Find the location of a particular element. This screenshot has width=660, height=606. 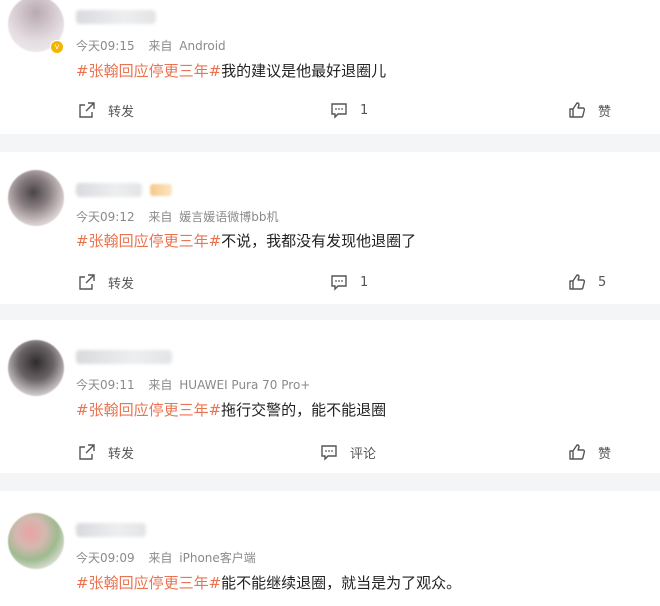

post-meta: 今天09:12 来自 媛言媛语微博bb机 is located at coordinates (177, 216).